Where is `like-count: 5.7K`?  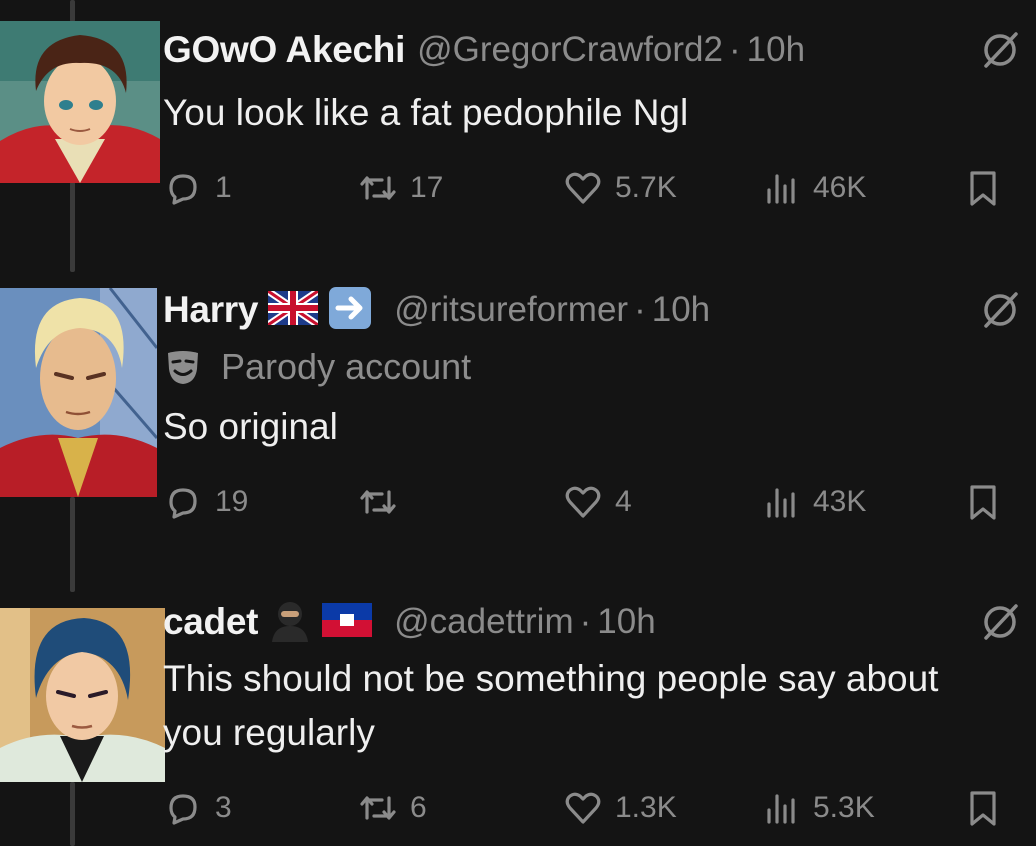
like-count: 5.7K is located at coordinates (646, 187).